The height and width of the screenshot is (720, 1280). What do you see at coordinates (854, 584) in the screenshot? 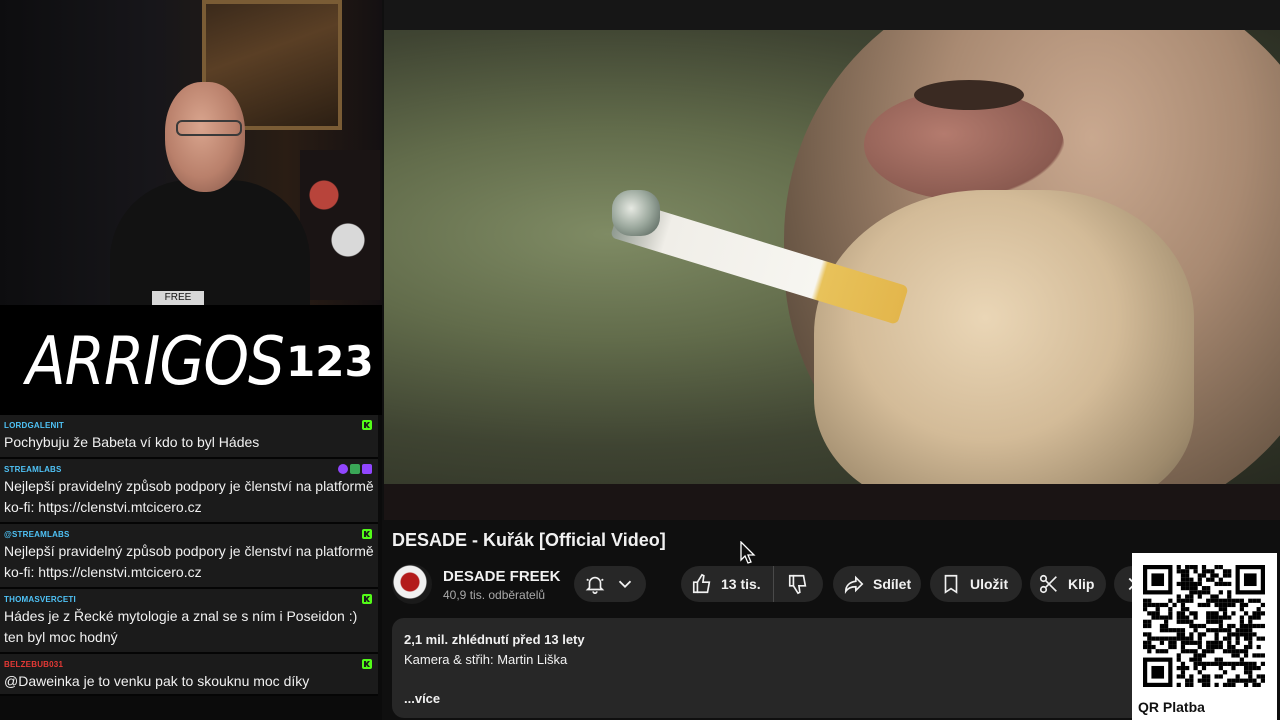
I see `share-icon` at bounding box center [854, 584].